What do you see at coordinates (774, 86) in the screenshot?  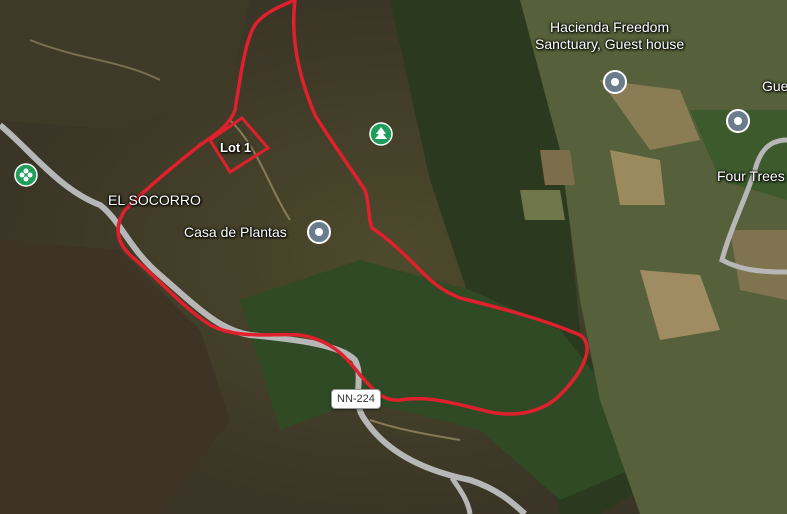 I see `place-label-guest-partial: Gue` at bounding box center [774, 86].